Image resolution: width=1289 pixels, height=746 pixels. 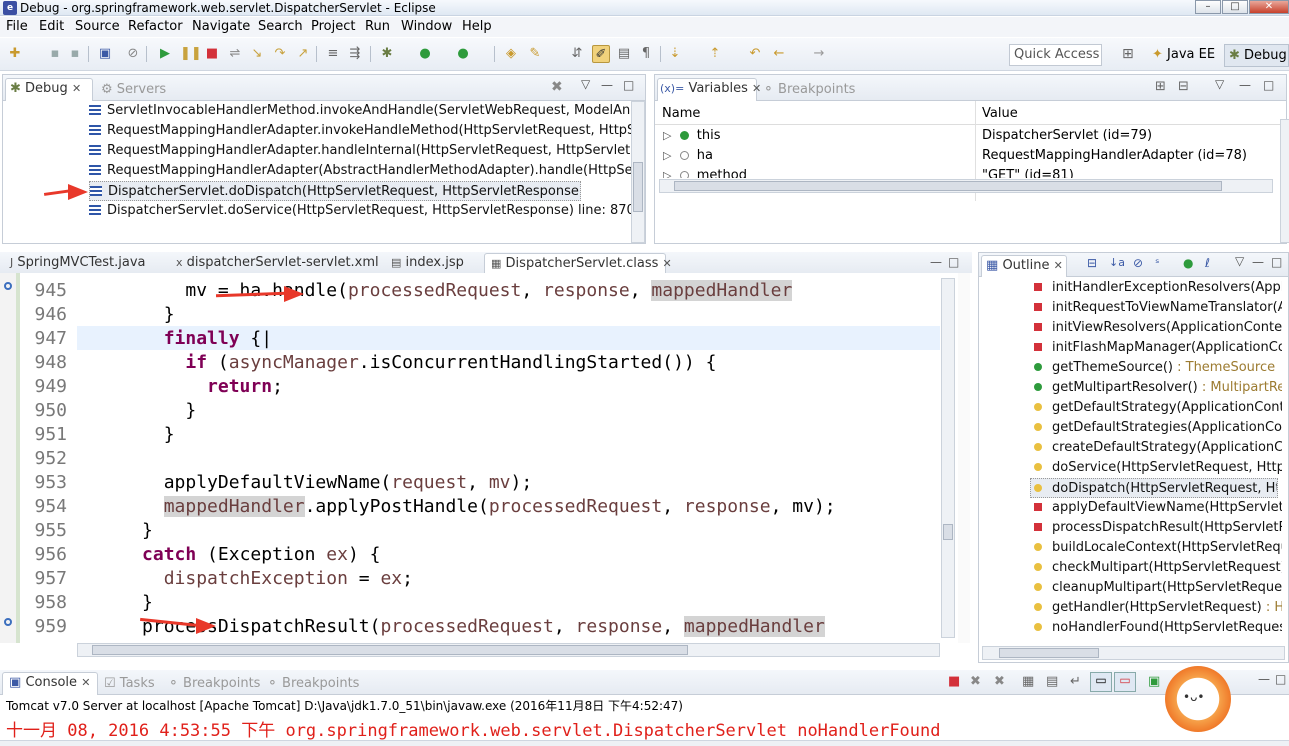 What do you see at coordinates (387, 54) in the screenshot?
I see `debug-icon: ✱` at bounding box center [387, 54].